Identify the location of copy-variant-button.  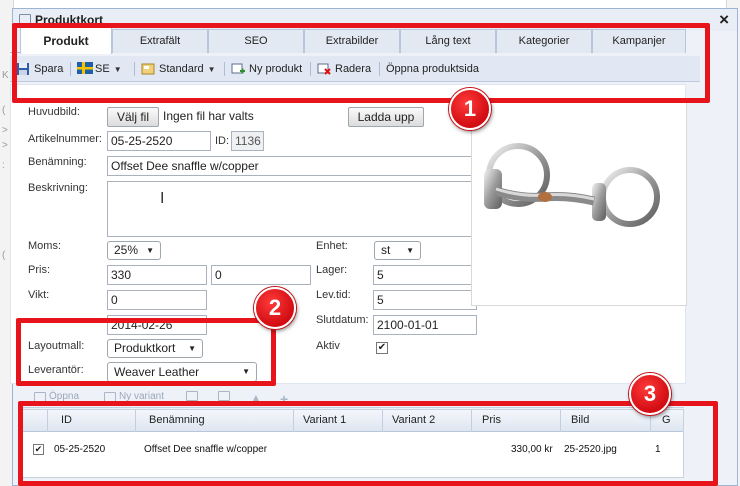
(192, 396).